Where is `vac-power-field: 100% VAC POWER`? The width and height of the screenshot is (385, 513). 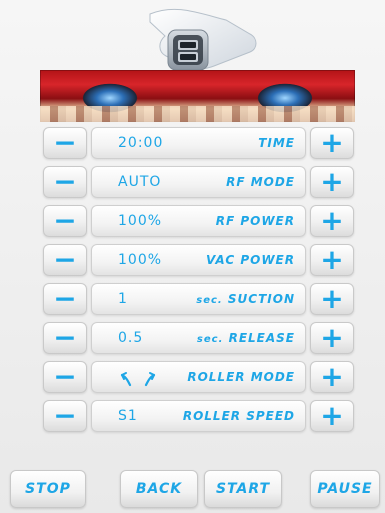
vac-power-field: 100% VAC POWER is located at coordinates (198, 260).